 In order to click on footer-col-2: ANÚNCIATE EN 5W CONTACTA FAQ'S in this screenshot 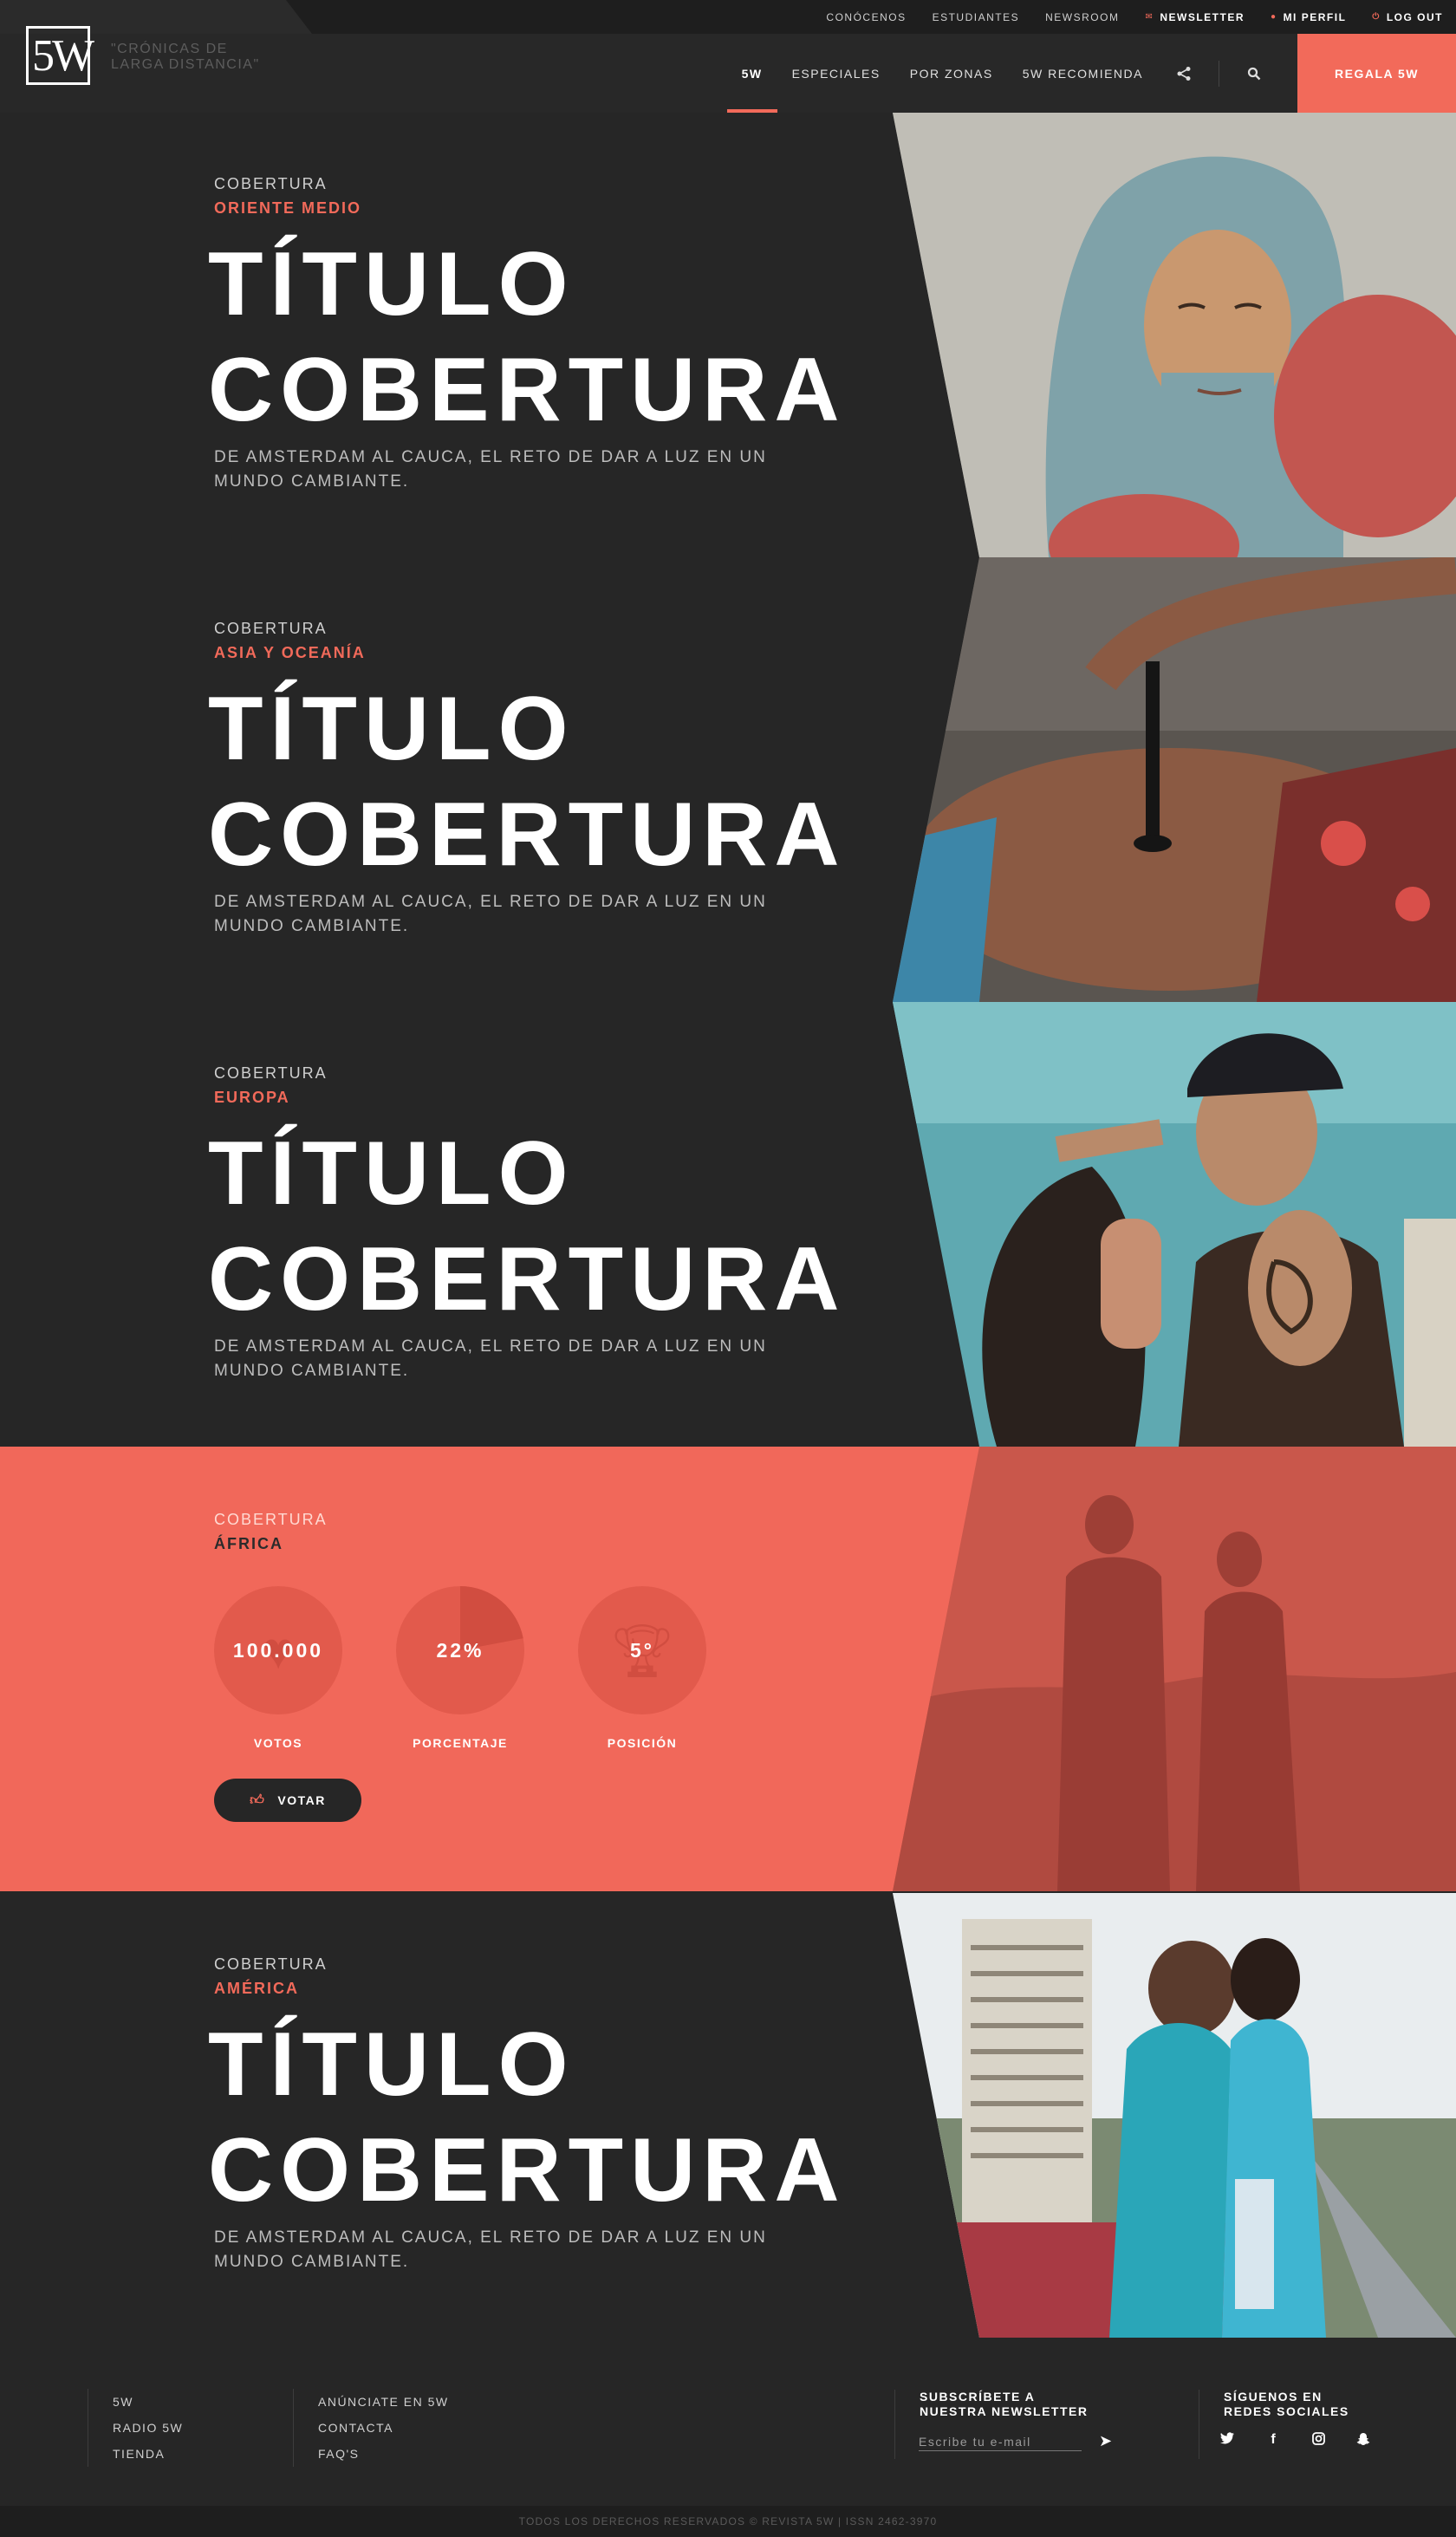, I will do `click(371, 2428)`.